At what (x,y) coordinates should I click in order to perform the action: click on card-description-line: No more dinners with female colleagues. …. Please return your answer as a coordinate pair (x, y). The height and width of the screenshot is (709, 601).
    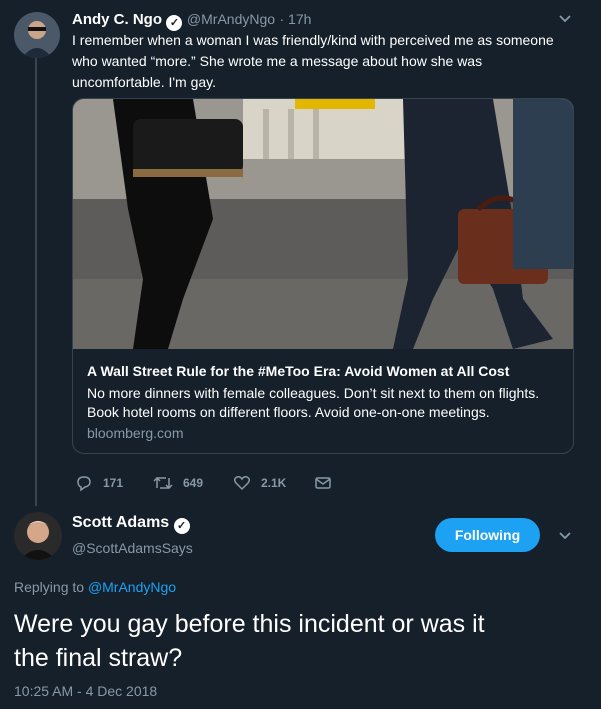
    Looking at the image, I should click on (313, 393).